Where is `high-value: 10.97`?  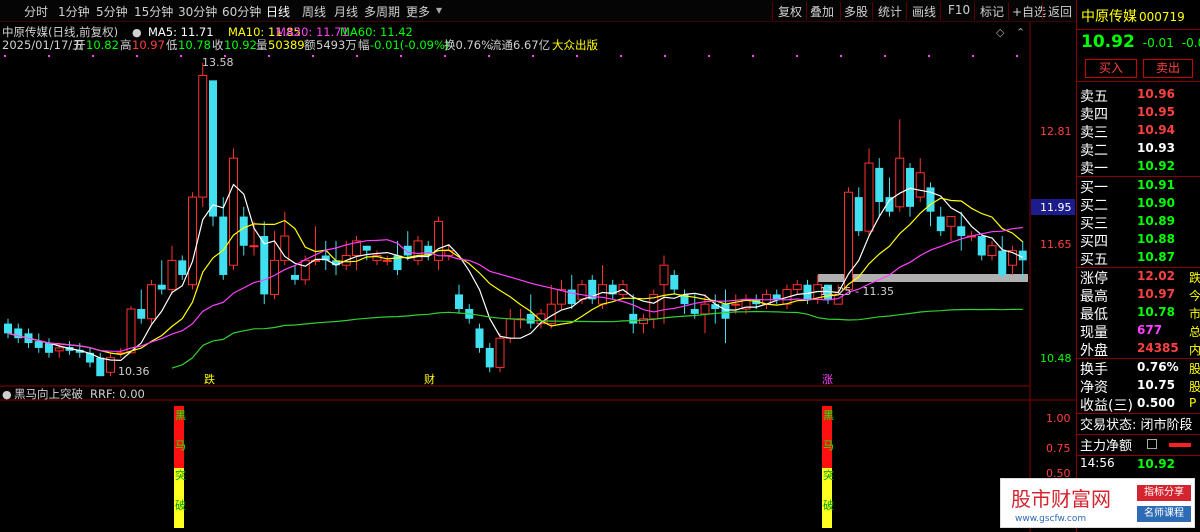 high-value: 10.97 is located at coordinates (148, 45).